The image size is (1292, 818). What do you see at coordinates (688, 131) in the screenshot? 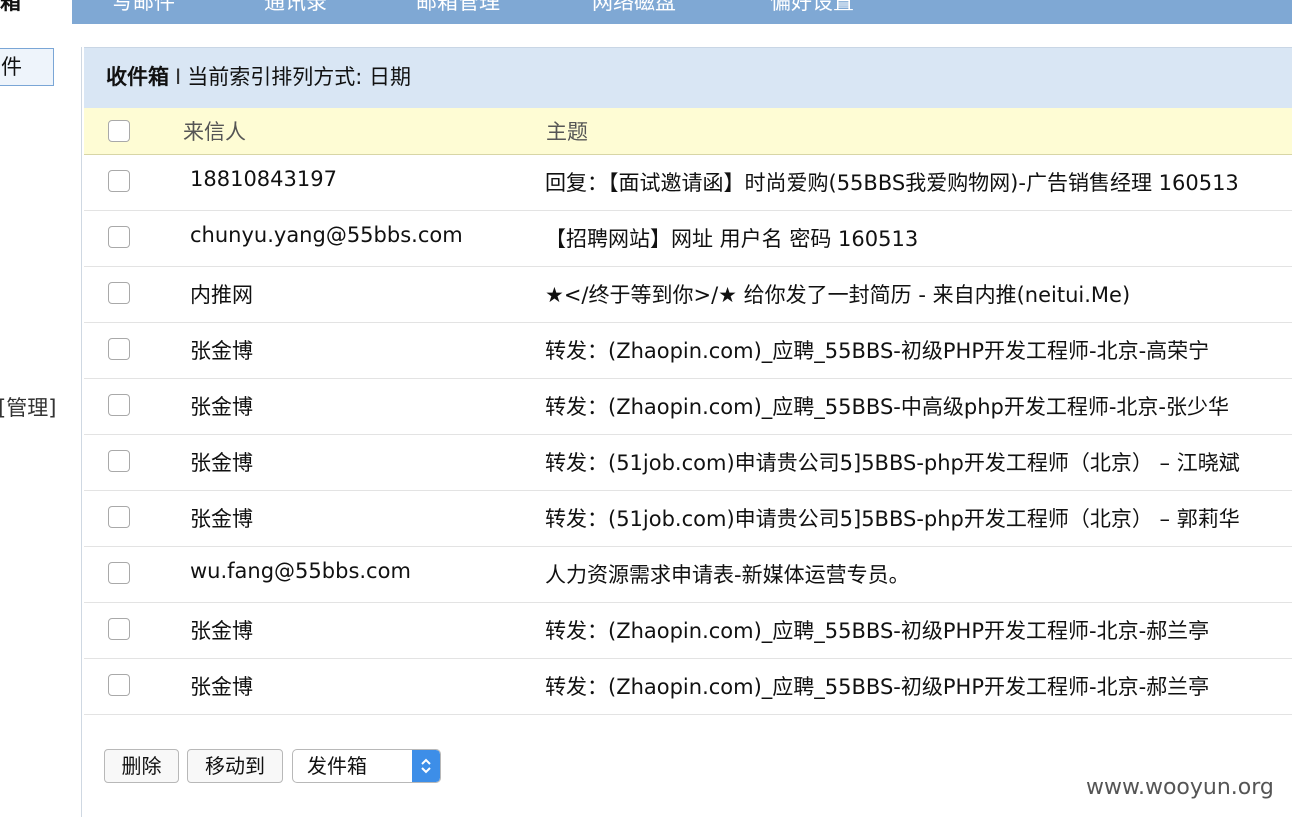
I see `column-header-row: 来信人 主题` at bounding box center [688, 131].